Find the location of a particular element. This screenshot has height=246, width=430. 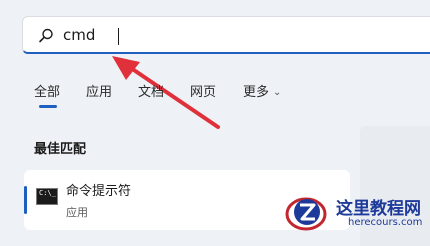

cmd-icon: C:\_ is located at coordinates (47, 196).